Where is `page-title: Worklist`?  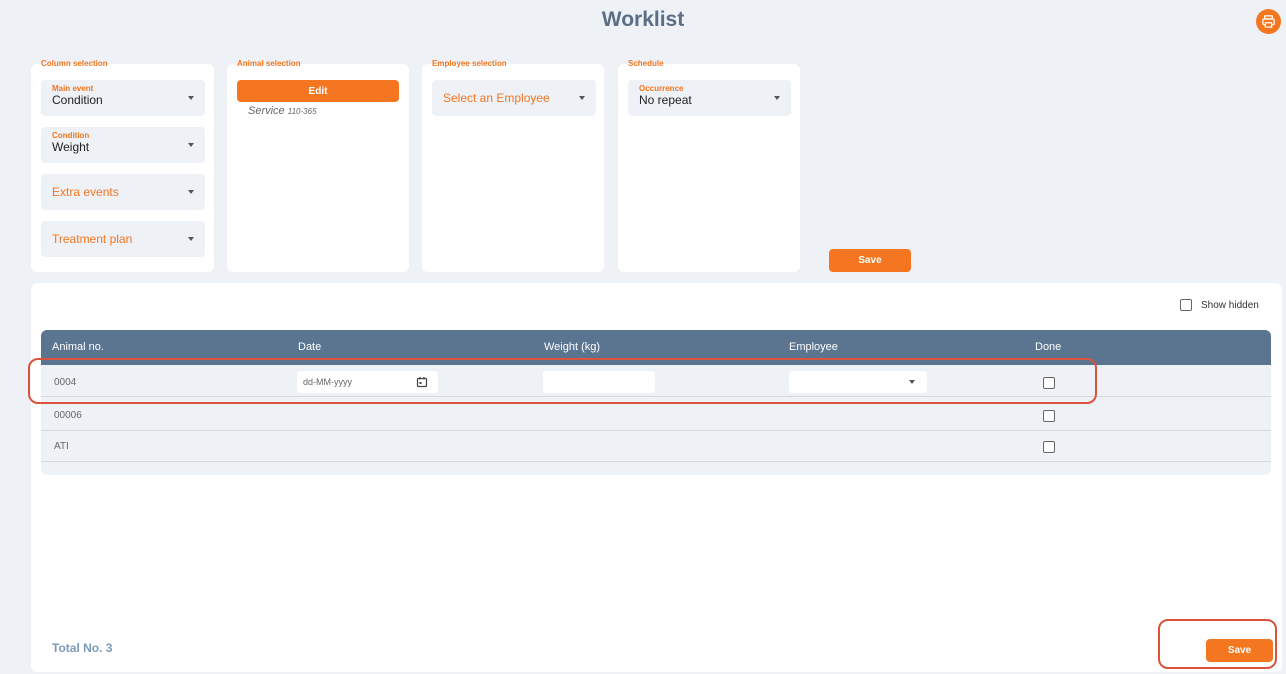
page-title: Worklist is located at coordinates (643, 19).